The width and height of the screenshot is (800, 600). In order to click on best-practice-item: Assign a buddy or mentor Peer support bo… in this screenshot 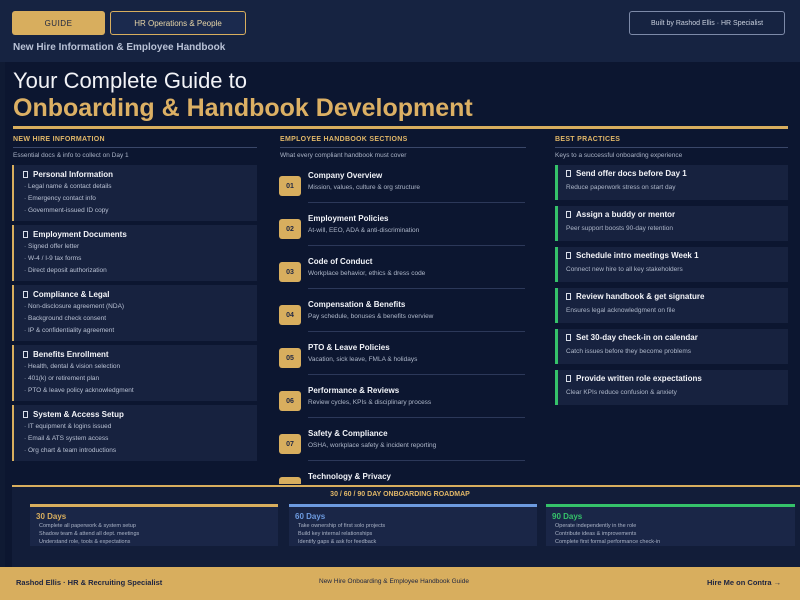, I will do `click(671, 223)`.